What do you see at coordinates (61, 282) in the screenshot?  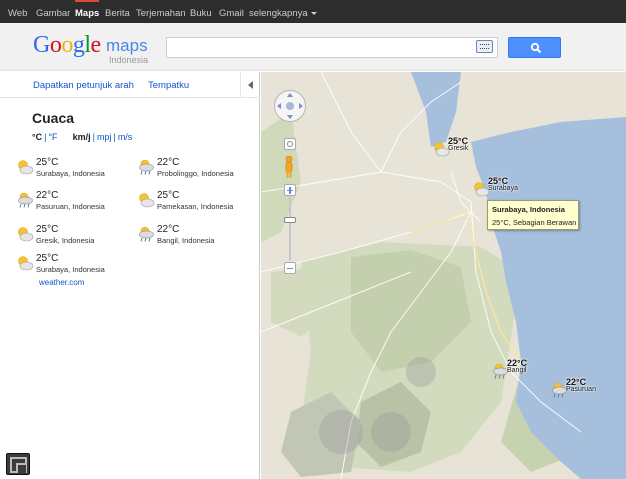 I see `weather-source-link: weather.com` at bounding box center [61, 282].